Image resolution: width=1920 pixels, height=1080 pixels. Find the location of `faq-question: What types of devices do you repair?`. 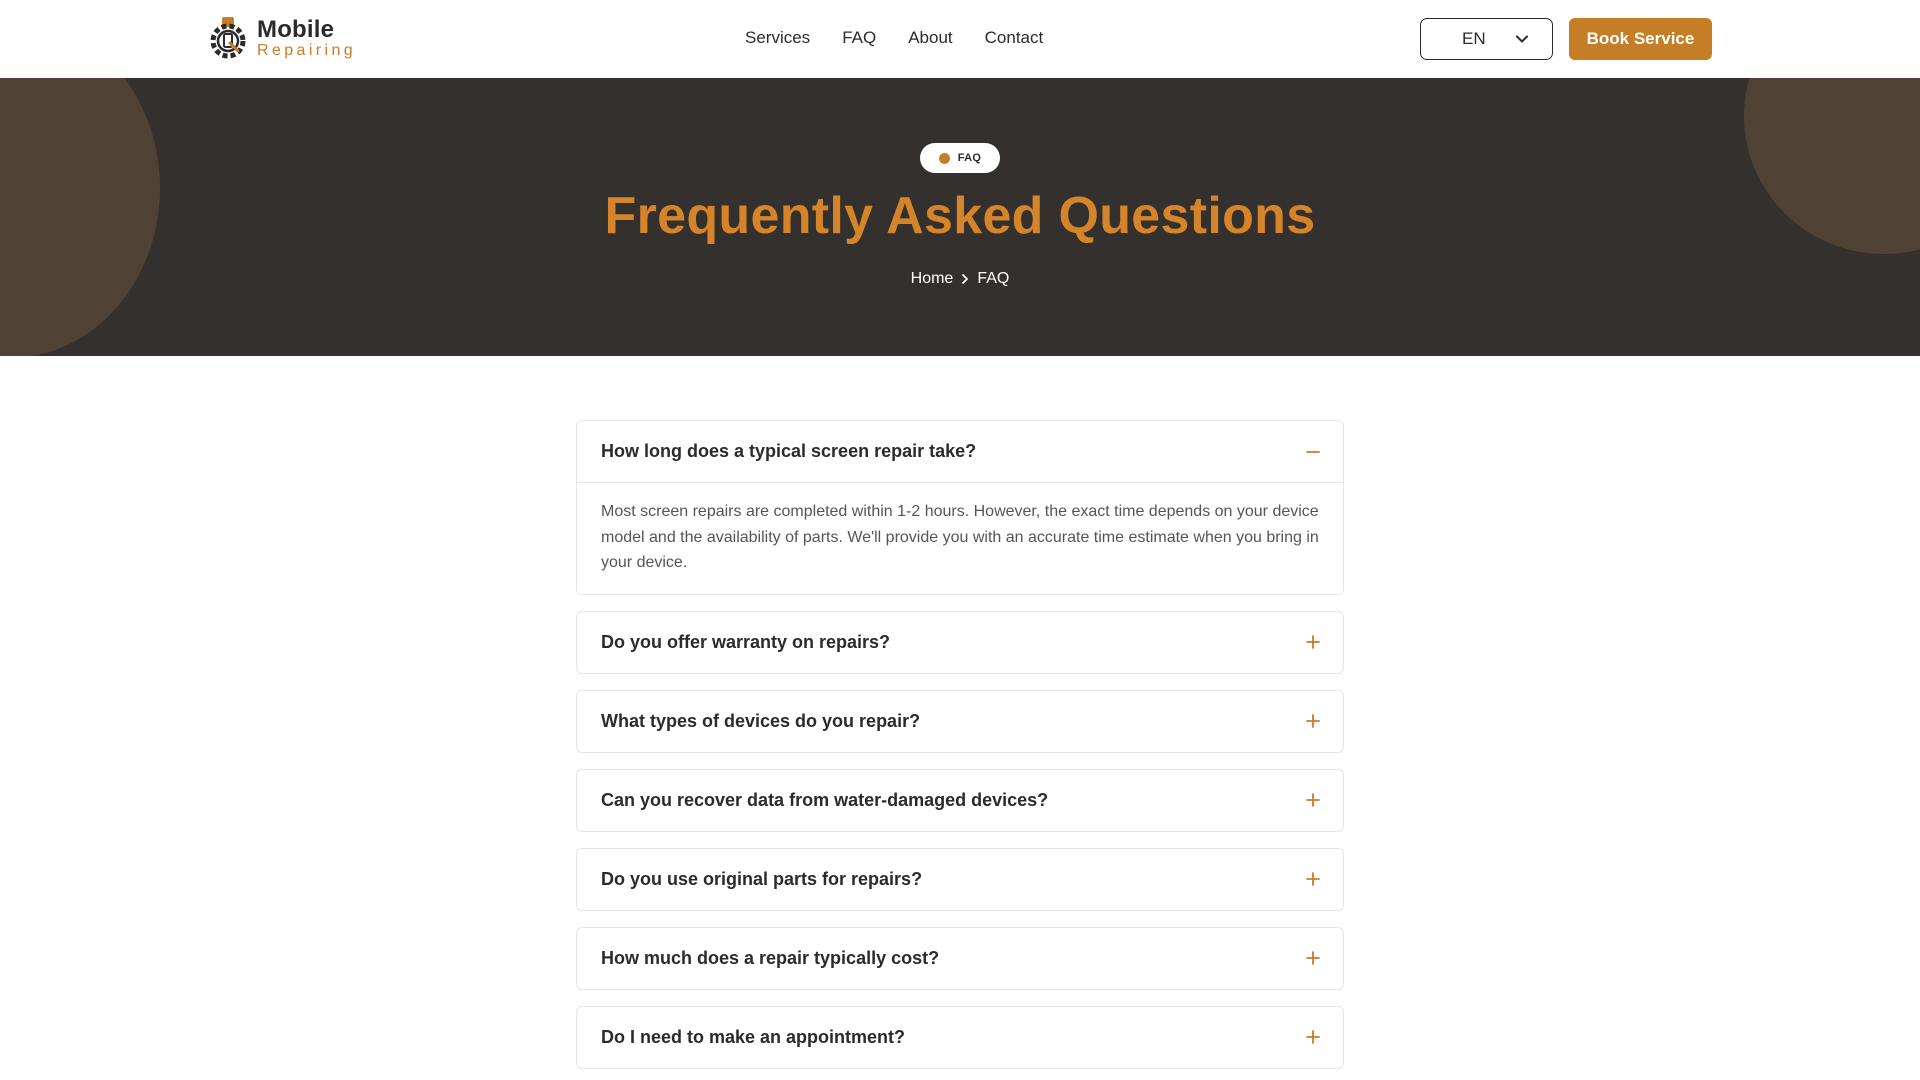

faq-question: What types of devices do you repair? is located at coordinates (761, 720).